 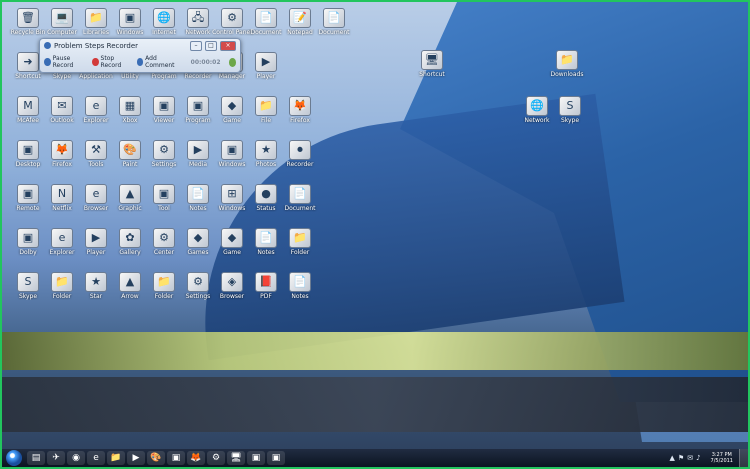 What do you see at coordinates (96, 45) in the screenshot?
I see `psr-title: Problem Steps Recorder` at bounding box center [96, 45].